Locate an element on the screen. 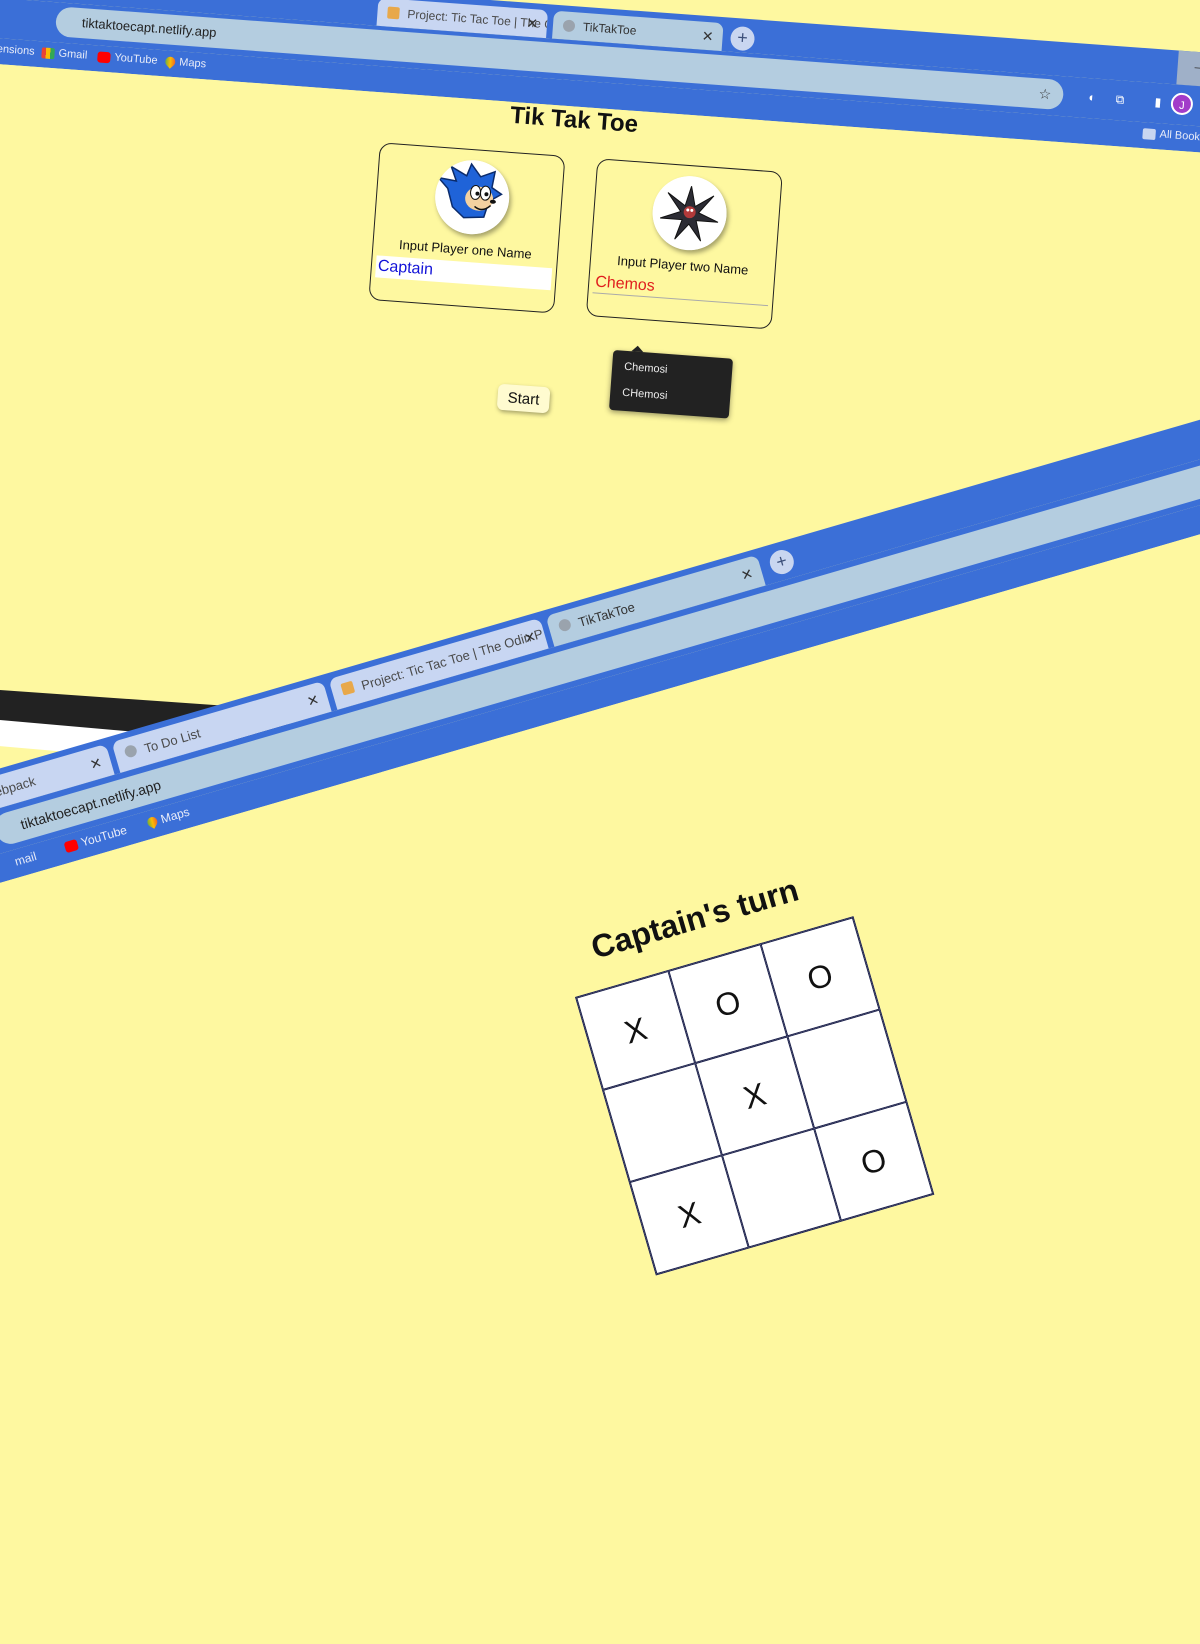  tab-label: ebpack is located at coordinates (19, 786).